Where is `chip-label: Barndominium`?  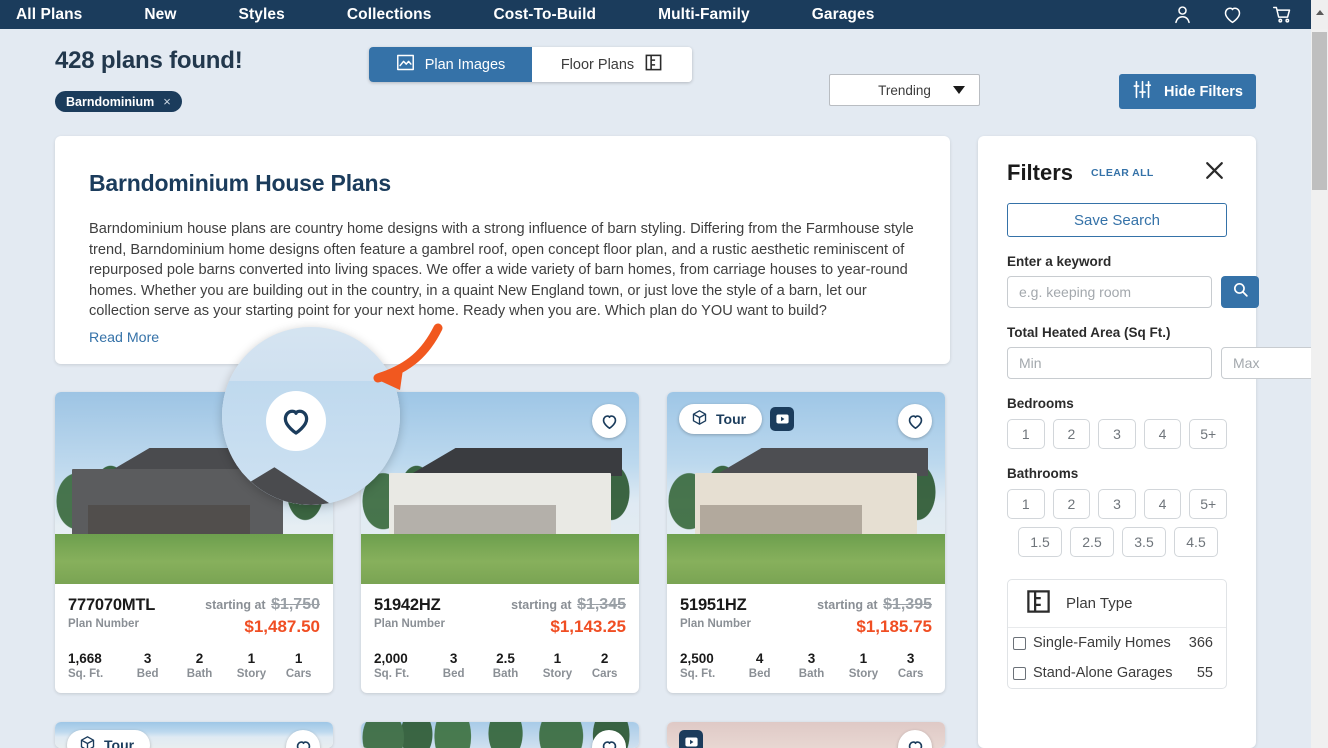 chip-label: Barndominium is located at coordinates (110, 101).